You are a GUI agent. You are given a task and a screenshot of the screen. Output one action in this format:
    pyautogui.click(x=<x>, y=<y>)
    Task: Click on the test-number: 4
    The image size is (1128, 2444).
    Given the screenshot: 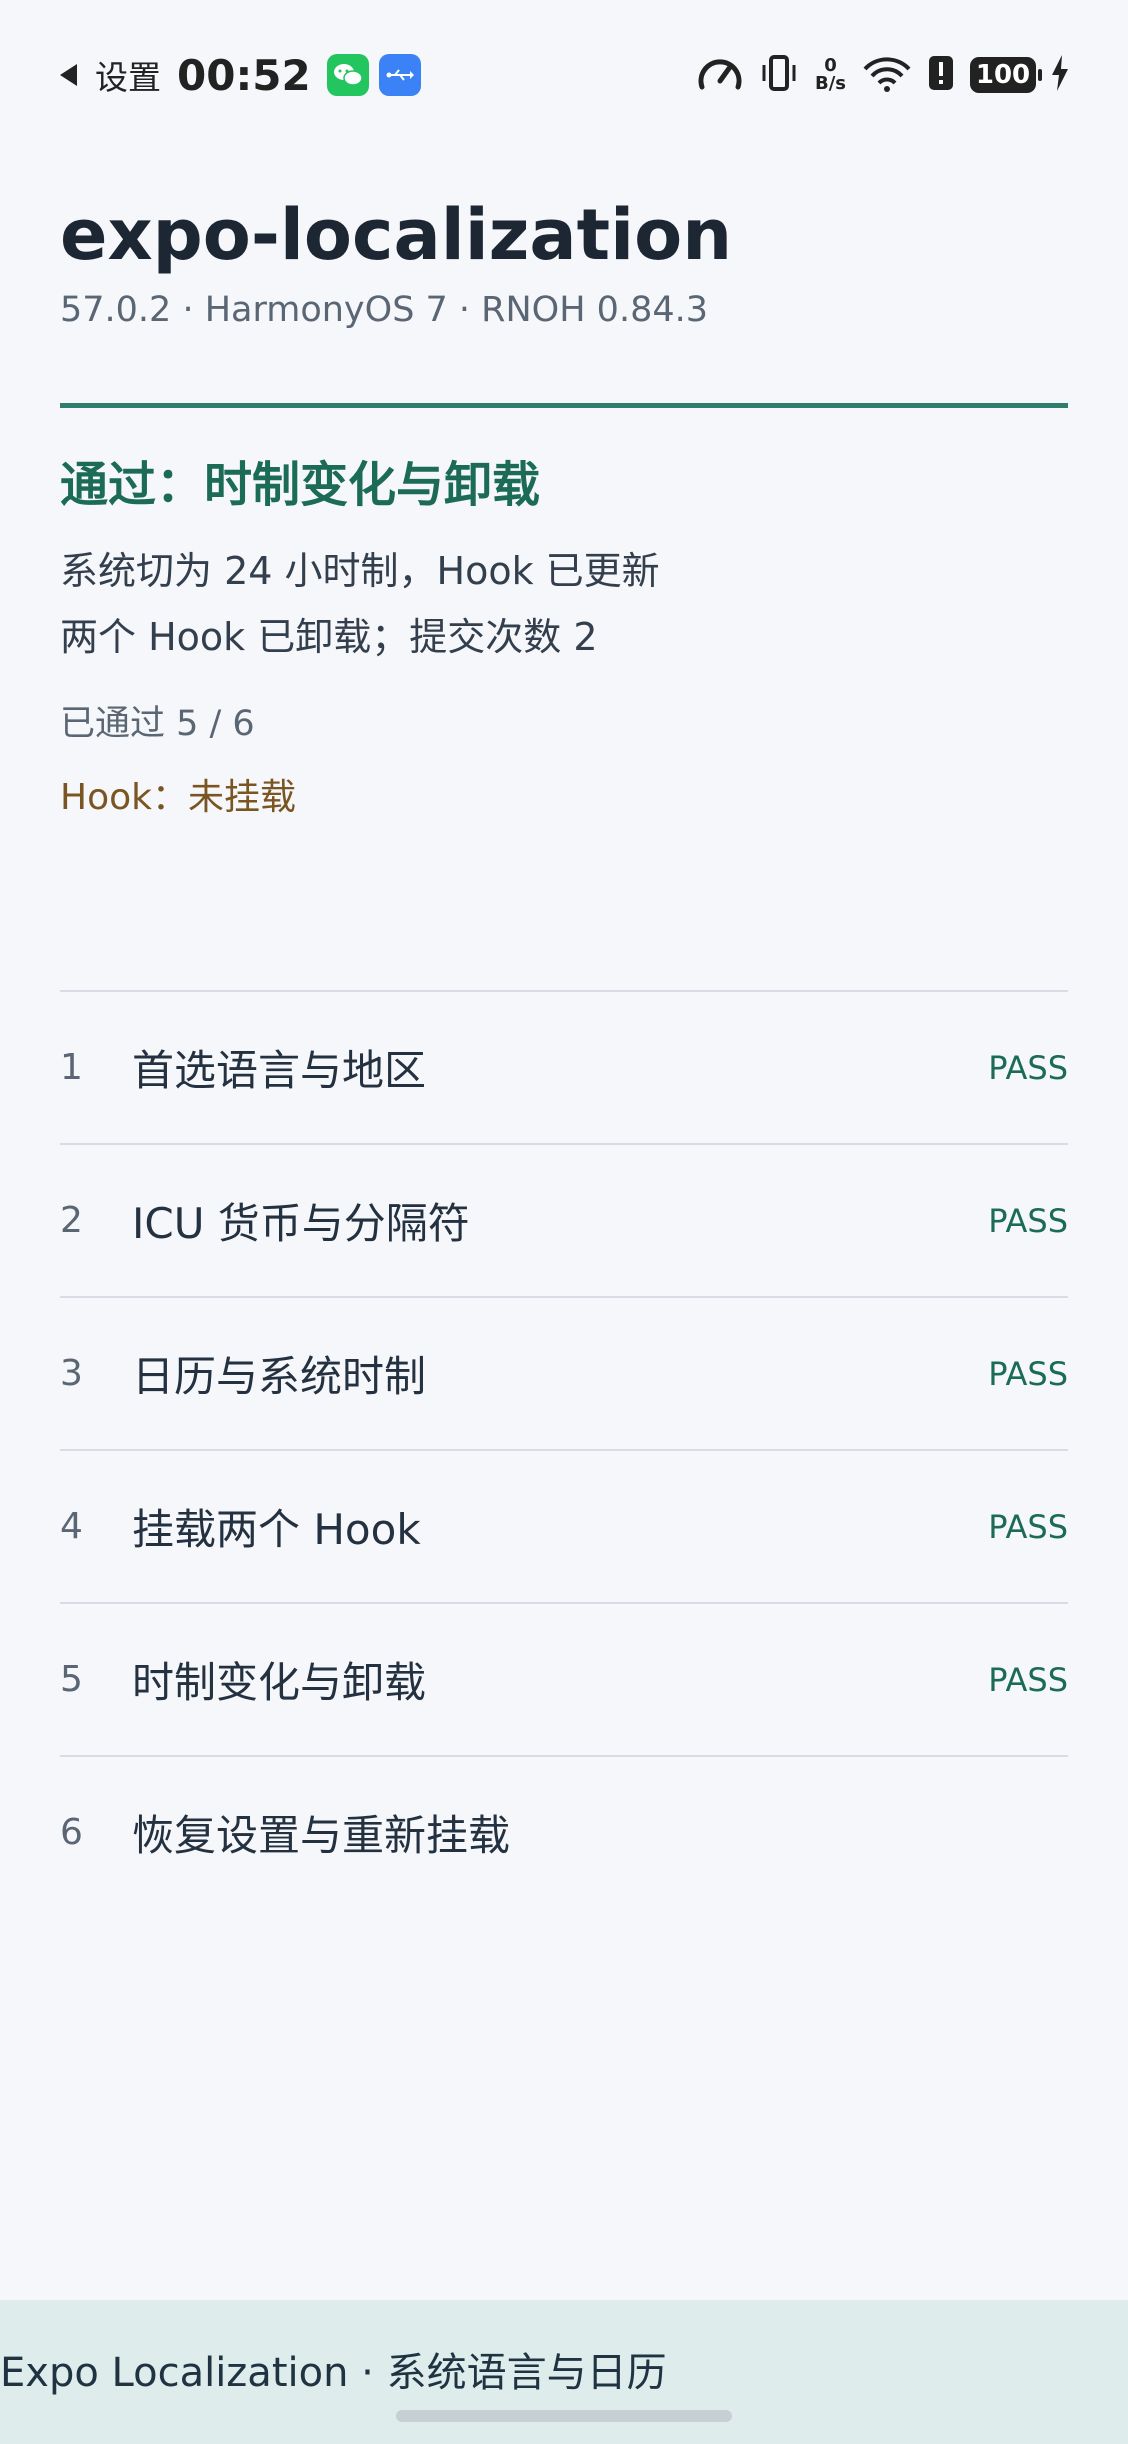 What is the action you would take?
    pyautogui.click(x=71, y=1526)
    